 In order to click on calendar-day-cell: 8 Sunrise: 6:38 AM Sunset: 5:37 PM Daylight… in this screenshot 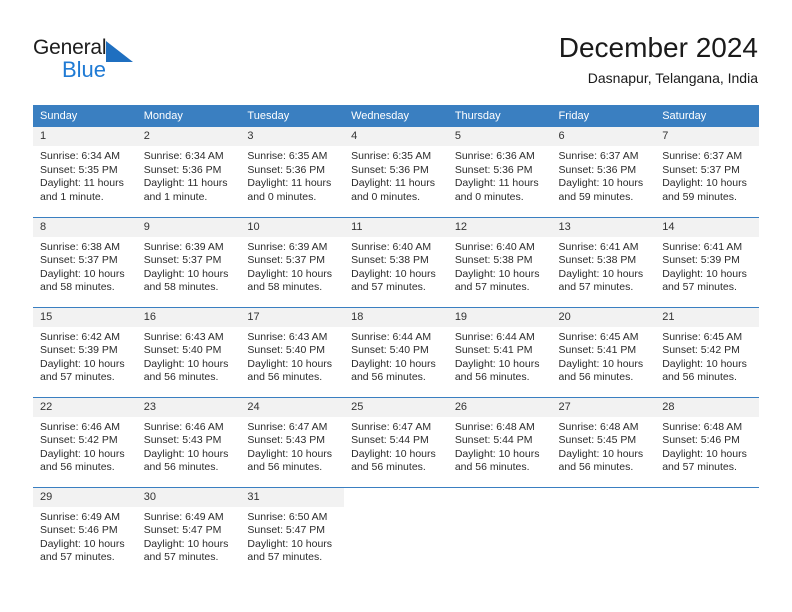, I will do `click(85, 261)`.